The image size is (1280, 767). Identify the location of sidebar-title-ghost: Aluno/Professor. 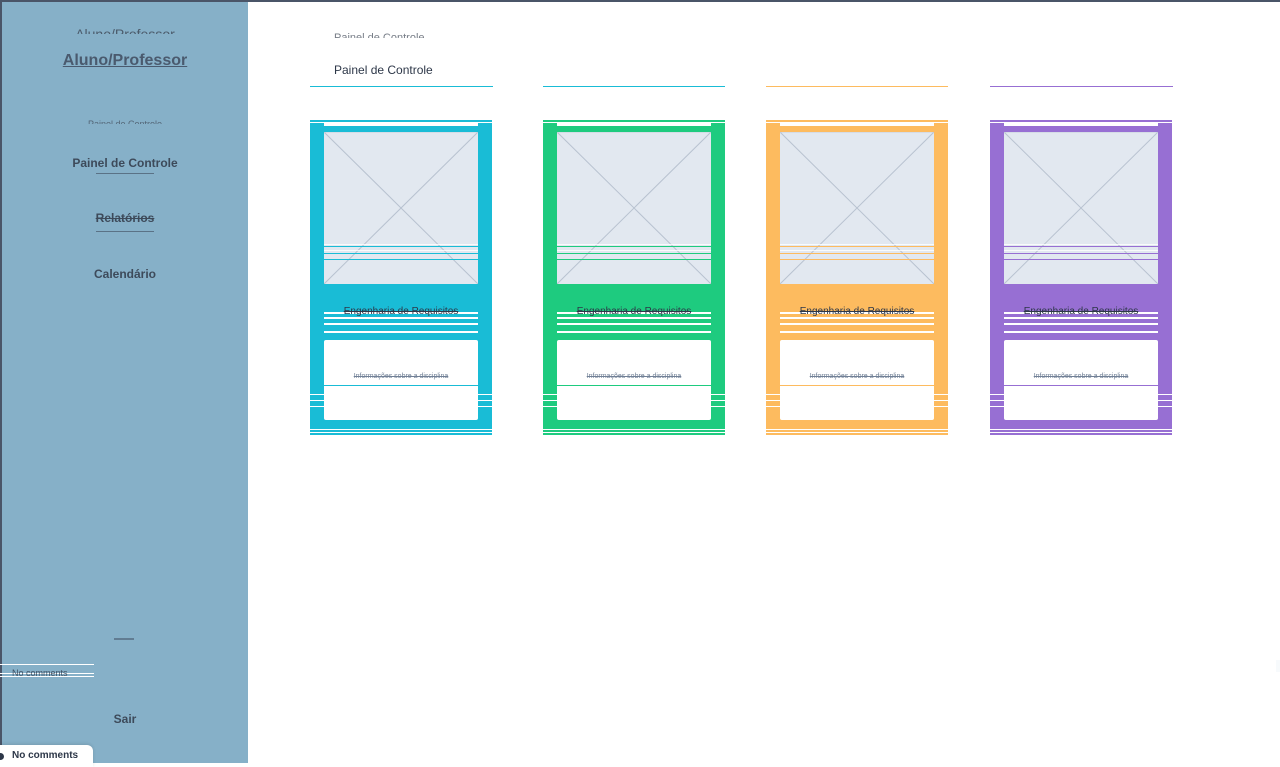
(125, 30).